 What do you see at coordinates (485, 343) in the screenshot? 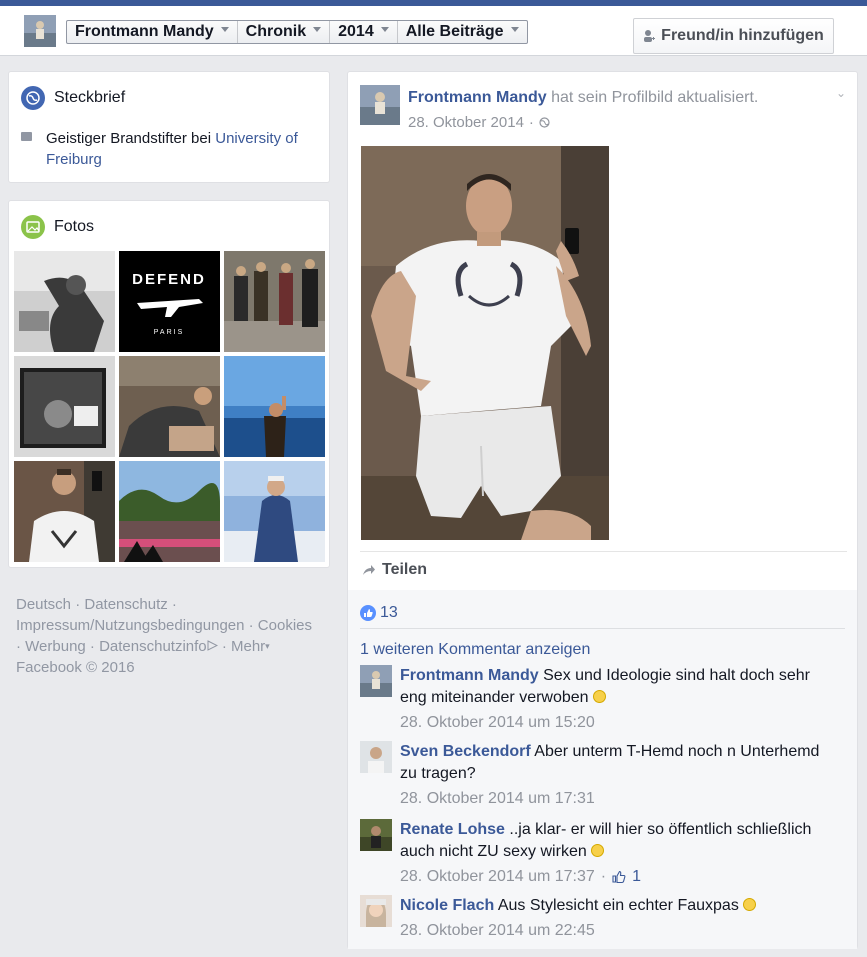
I see `post-profile-photo` at bounding box center [485, 343].